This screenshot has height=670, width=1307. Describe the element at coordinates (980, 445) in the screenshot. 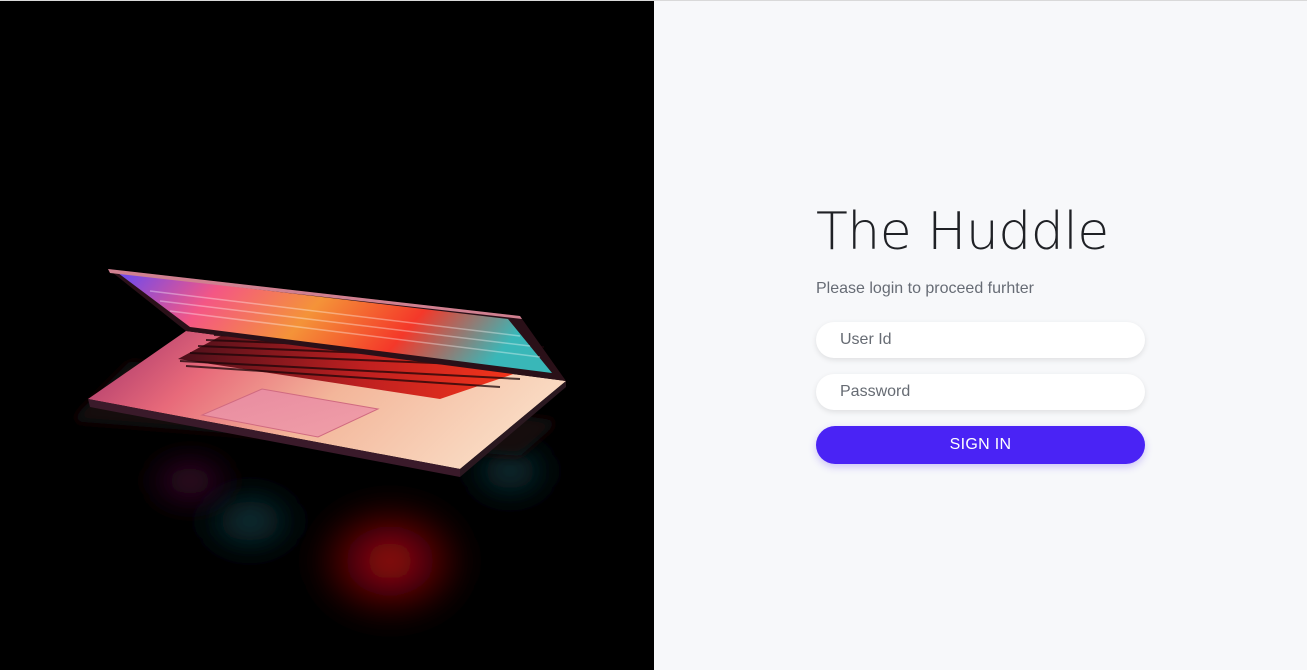

I see `sign-in-button: SIGN IN` at that location.